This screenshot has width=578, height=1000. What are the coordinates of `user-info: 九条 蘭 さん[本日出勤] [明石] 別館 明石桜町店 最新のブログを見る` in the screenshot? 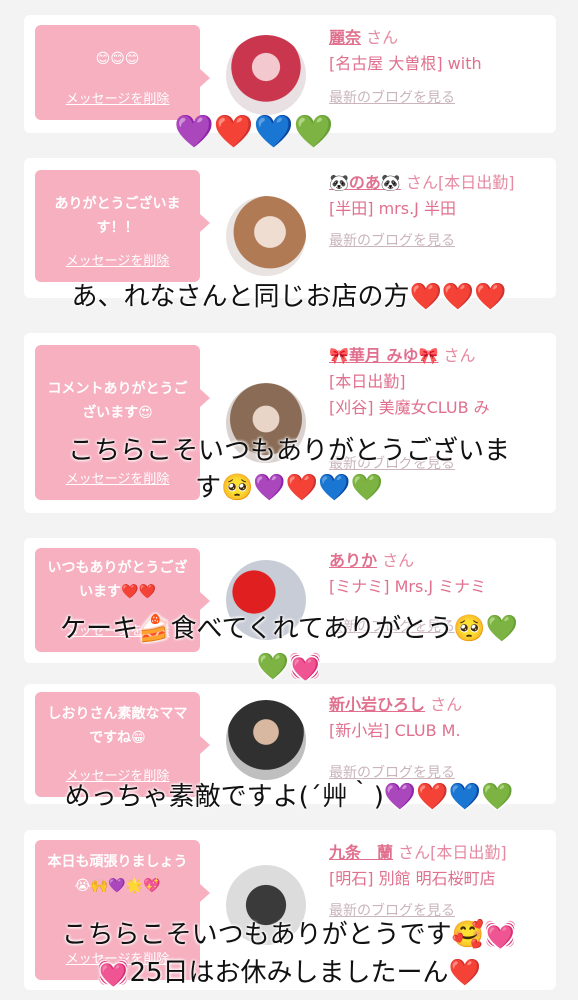 It's located at (440, 882).